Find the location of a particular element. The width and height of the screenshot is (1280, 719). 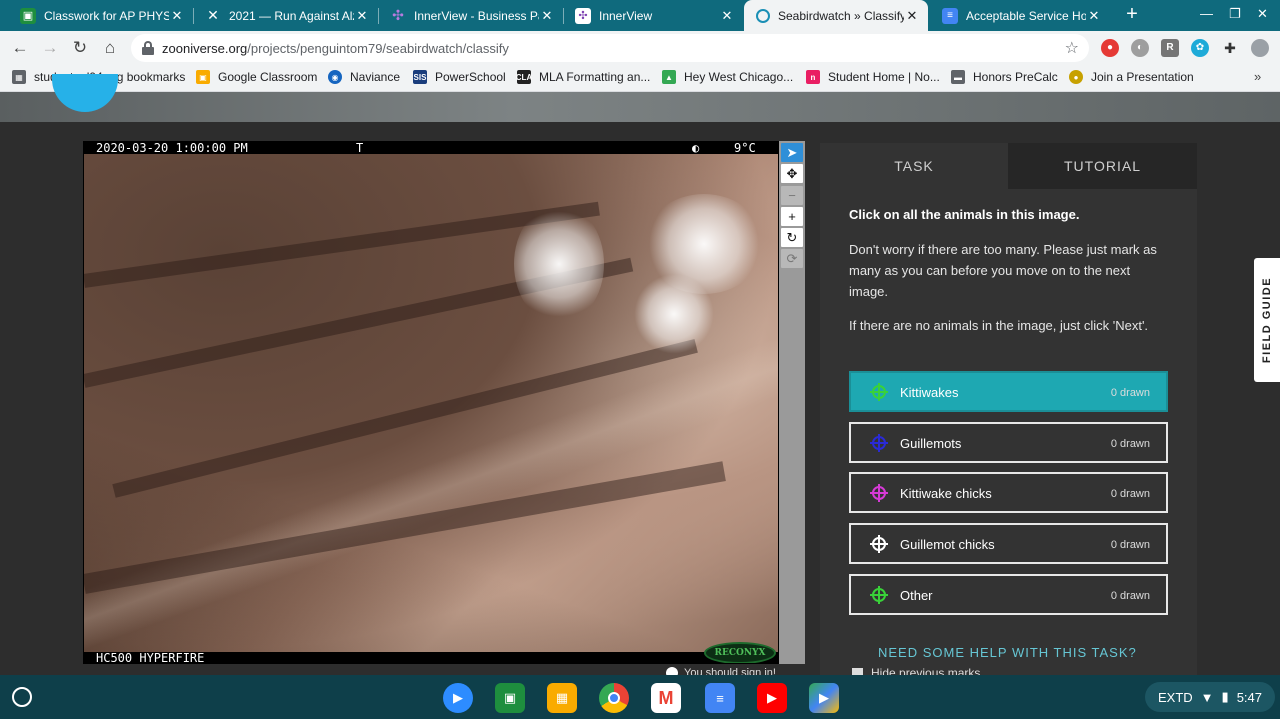

tab-task: TASK is located at coordinates (914, 166).